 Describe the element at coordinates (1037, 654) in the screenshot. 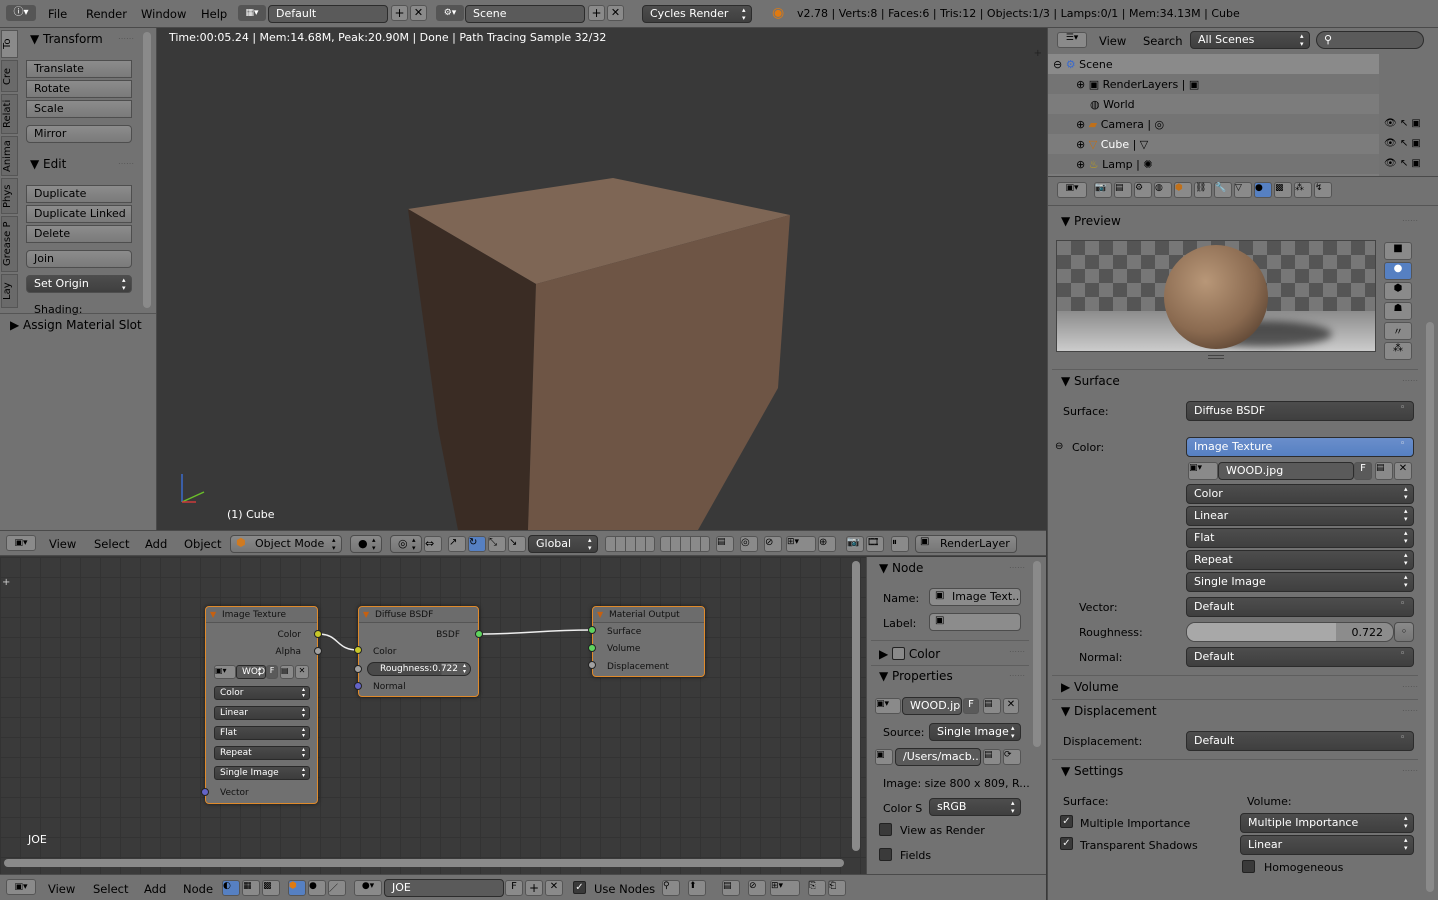

I see `np-scrollbar` at that location.